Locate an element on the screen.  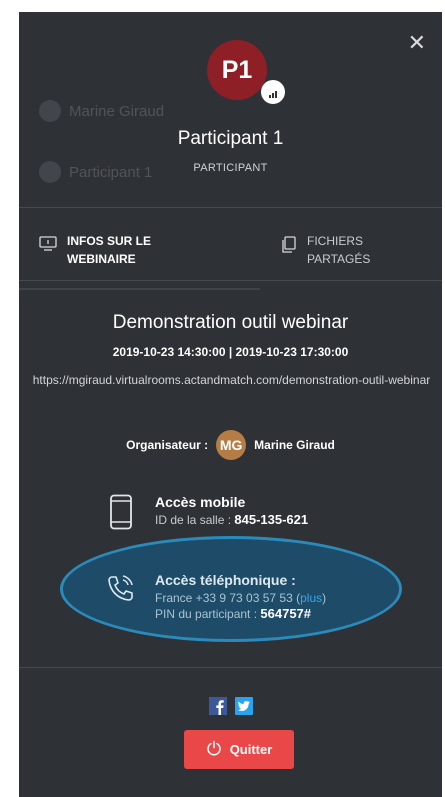
quit-button: Quitter is located at coordinates (239, 749).